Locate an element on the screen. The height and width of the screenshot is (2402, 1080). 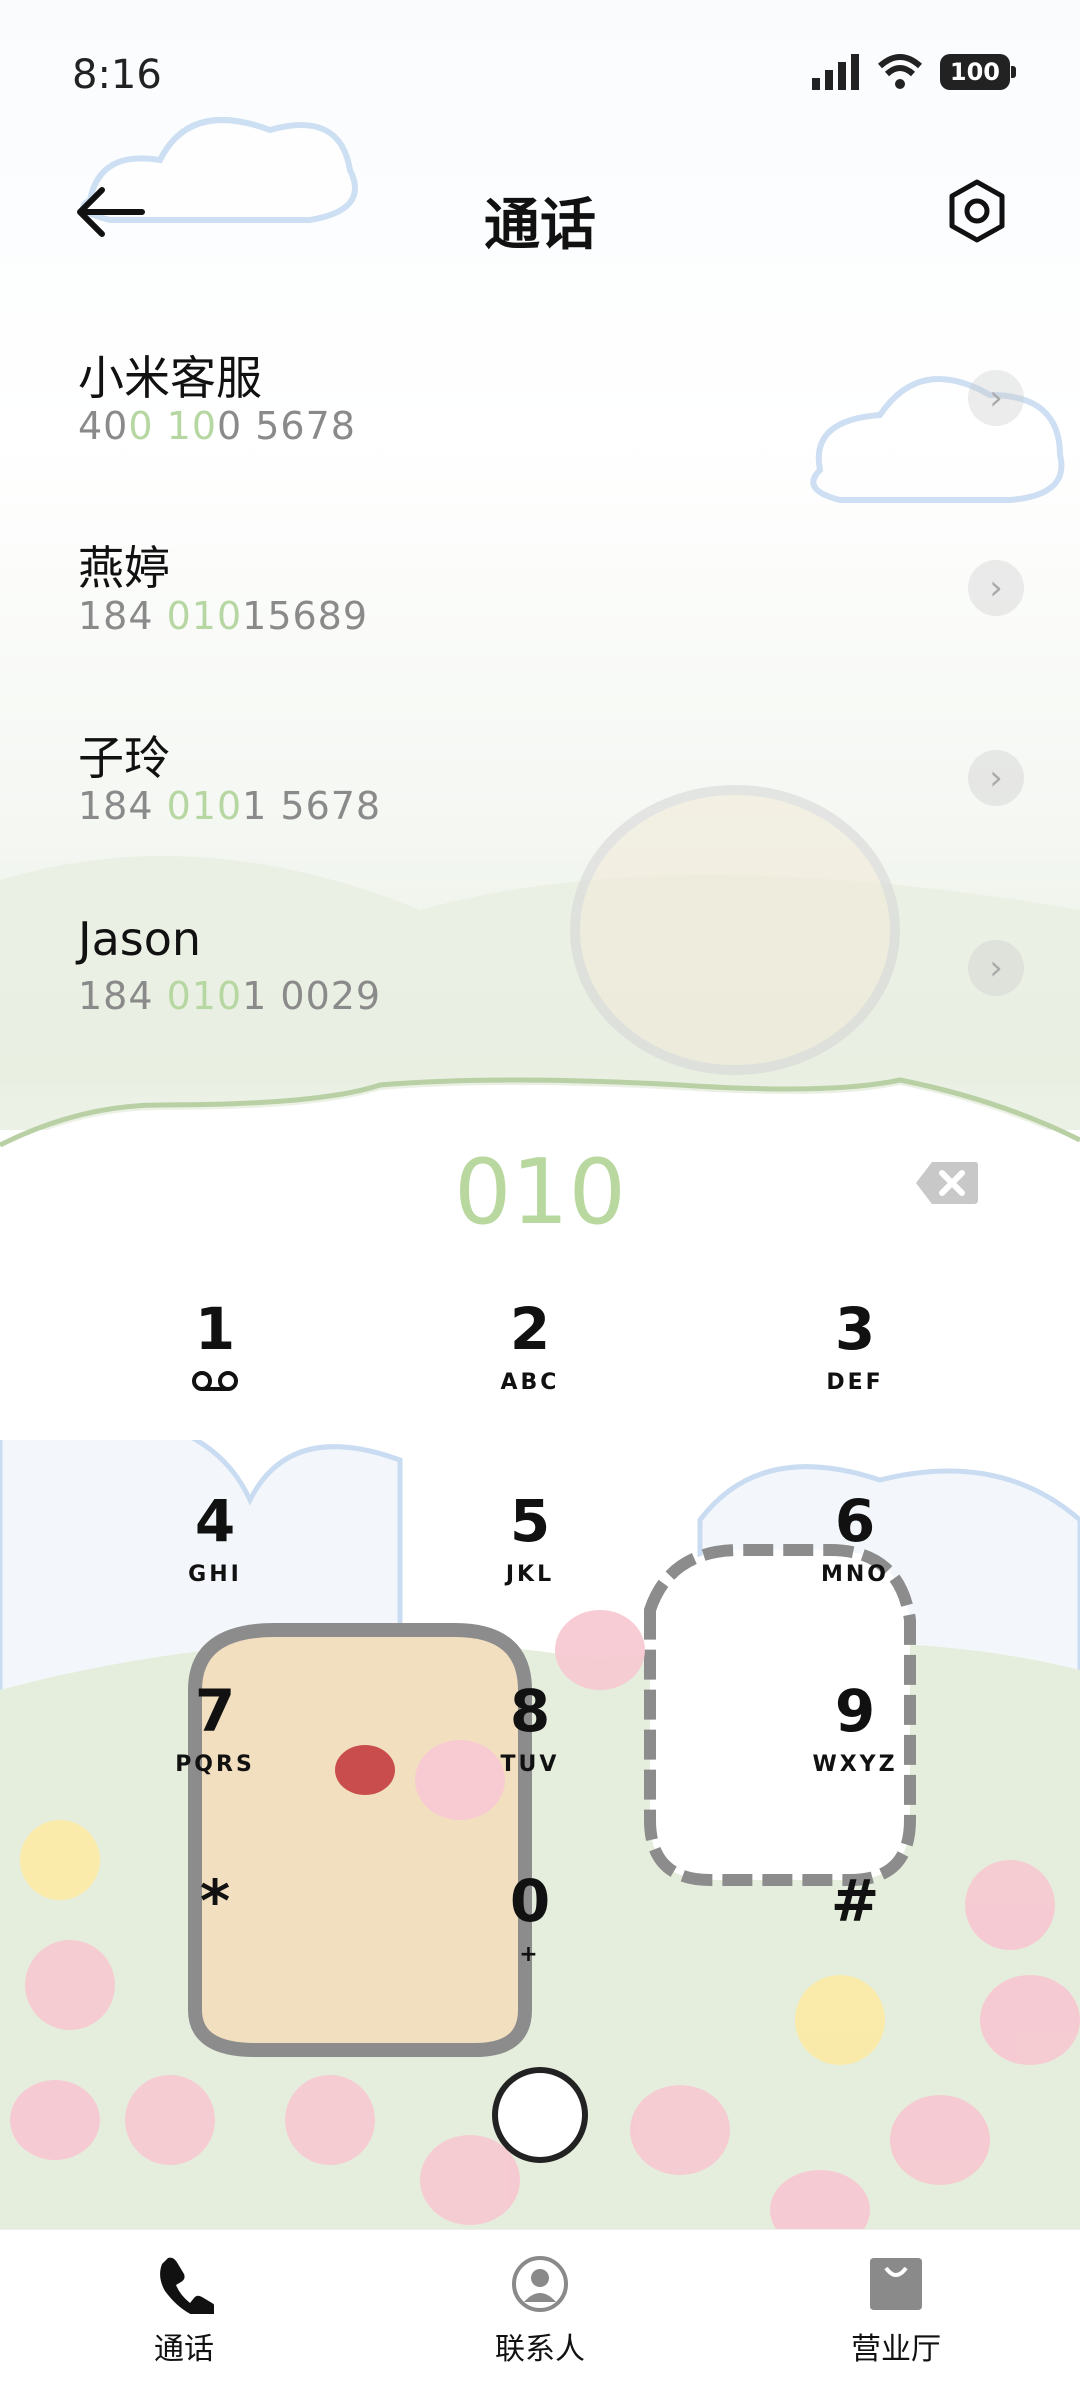
dial-key-3: 3 DEF is located at coordinates (855, 1375).